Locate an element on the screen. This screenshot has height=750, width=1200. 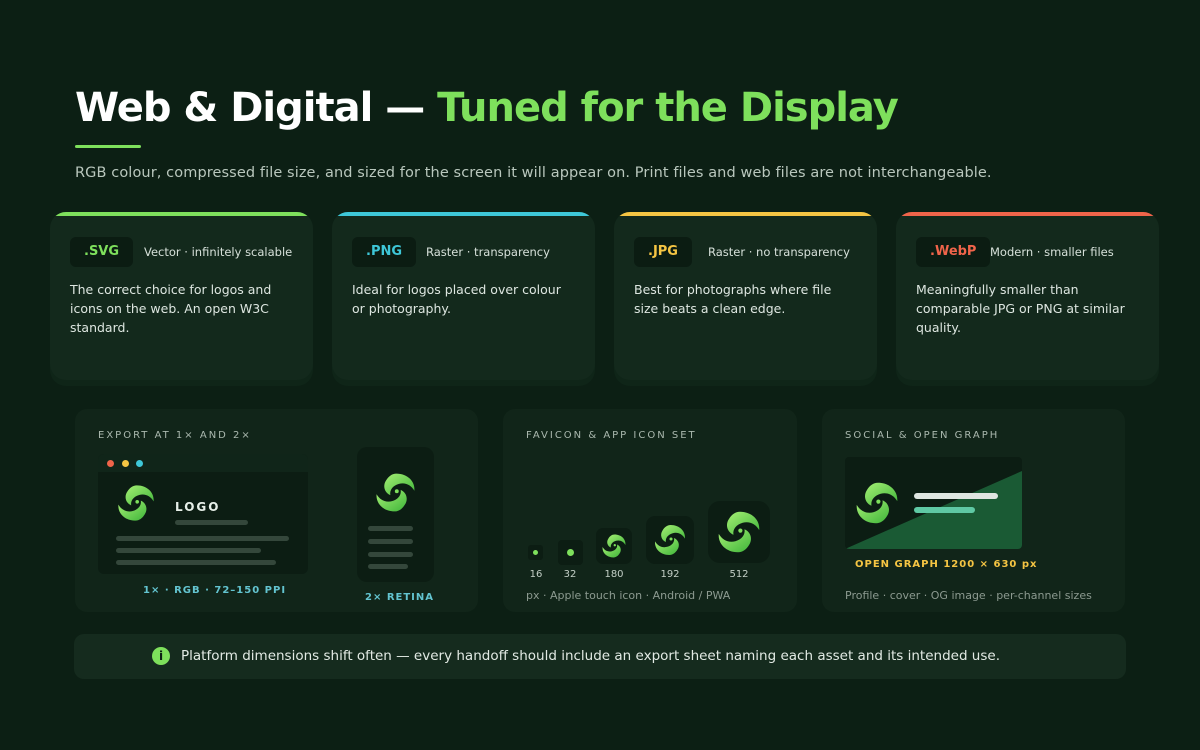
format-desc: Modern · smaller files is located at coordinates (1052, 252).